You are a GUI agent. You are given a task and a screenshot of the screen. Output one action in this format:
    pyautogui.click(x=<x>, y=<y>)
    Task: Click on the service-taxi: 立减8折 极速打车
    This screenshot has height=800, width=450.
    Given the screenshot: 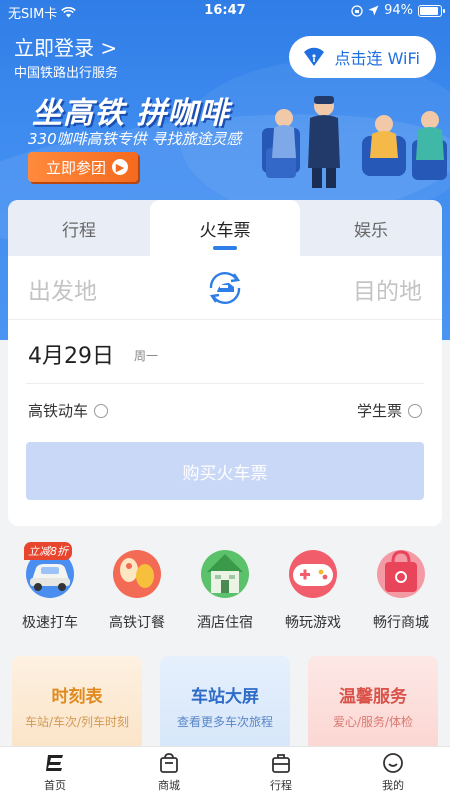 What is the action you would take?
    pyautogui.click(x=50, y=587)
    